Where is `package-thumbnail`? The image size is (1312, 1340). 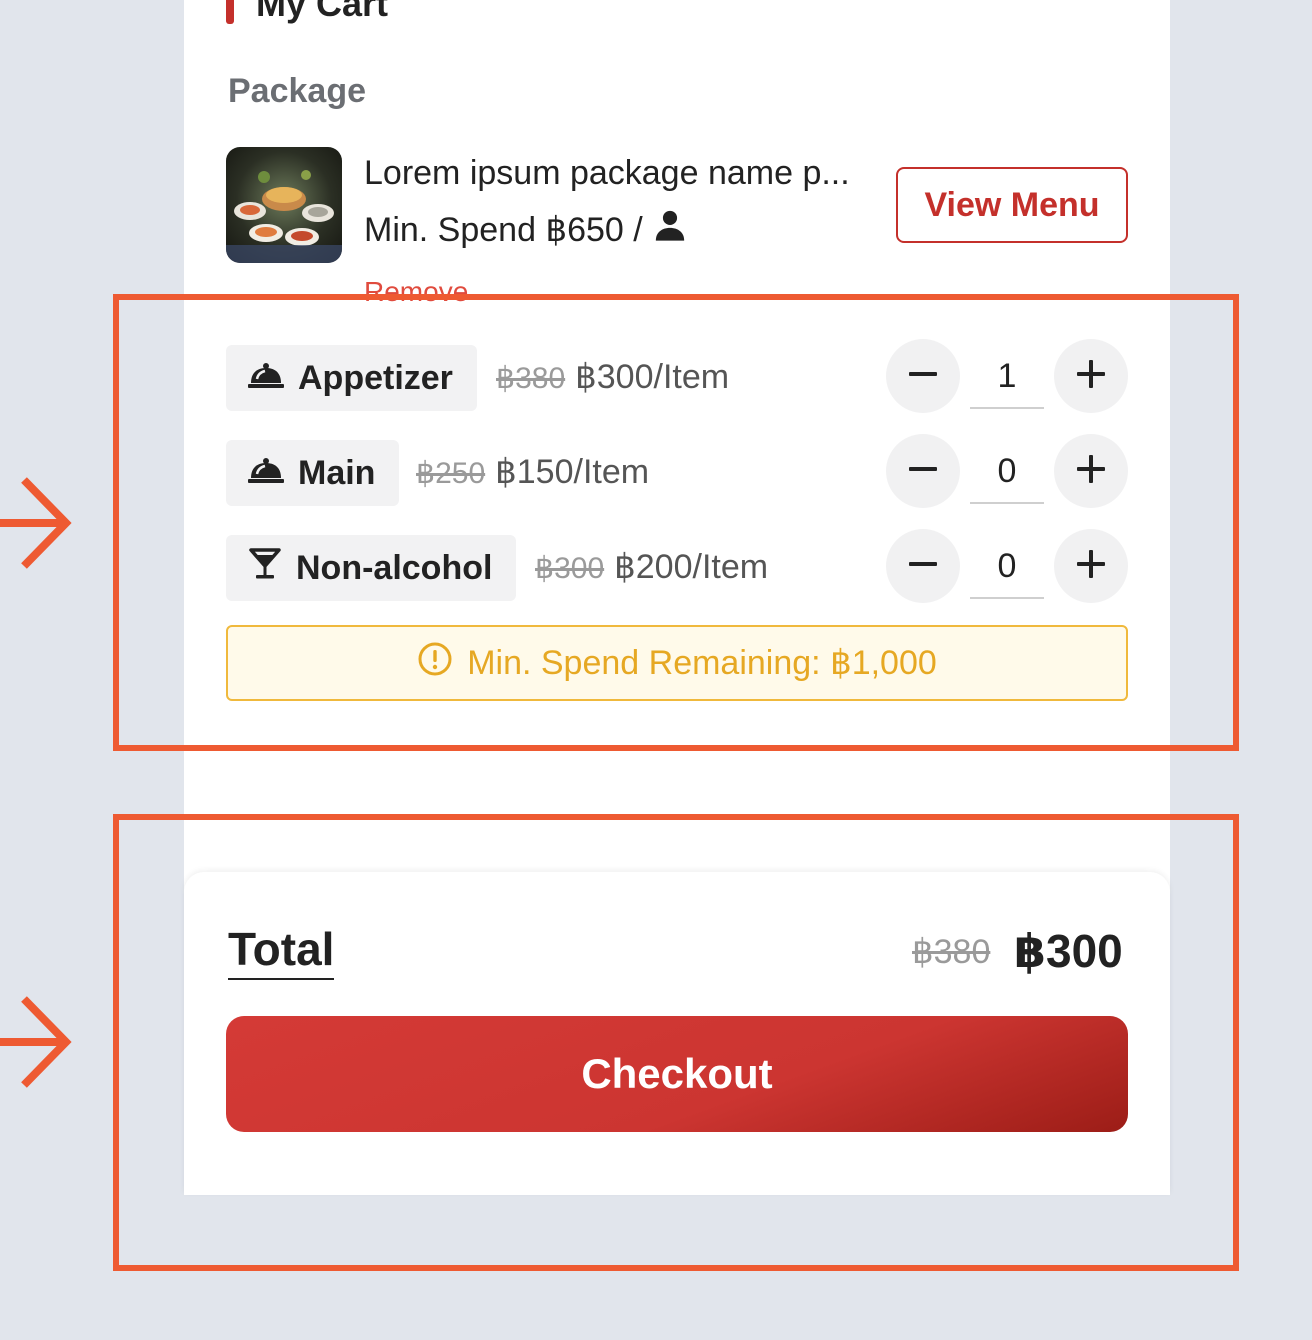 package-thumbnail is located at coordinates (284, 205).